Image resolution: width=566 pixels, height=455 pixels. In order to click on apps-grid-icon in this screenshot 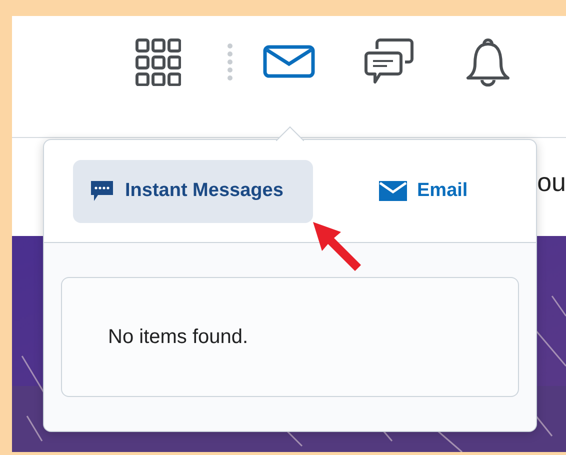, I will do `click(158, 62)`.